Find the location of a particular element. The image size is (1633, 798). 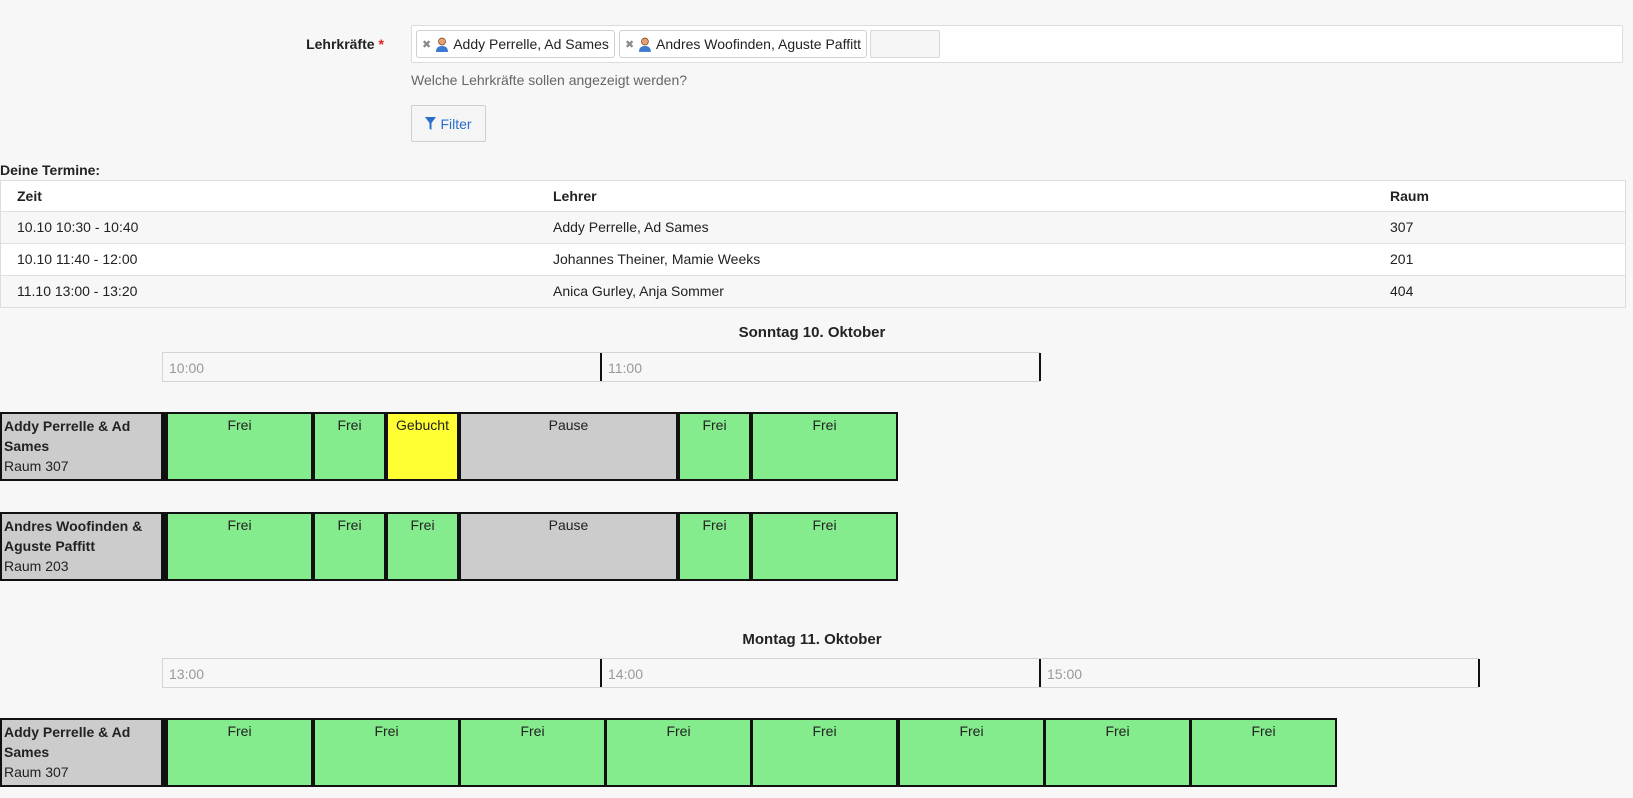

time-axis: 10:00 11:00 is located at coordinates (601, 367).